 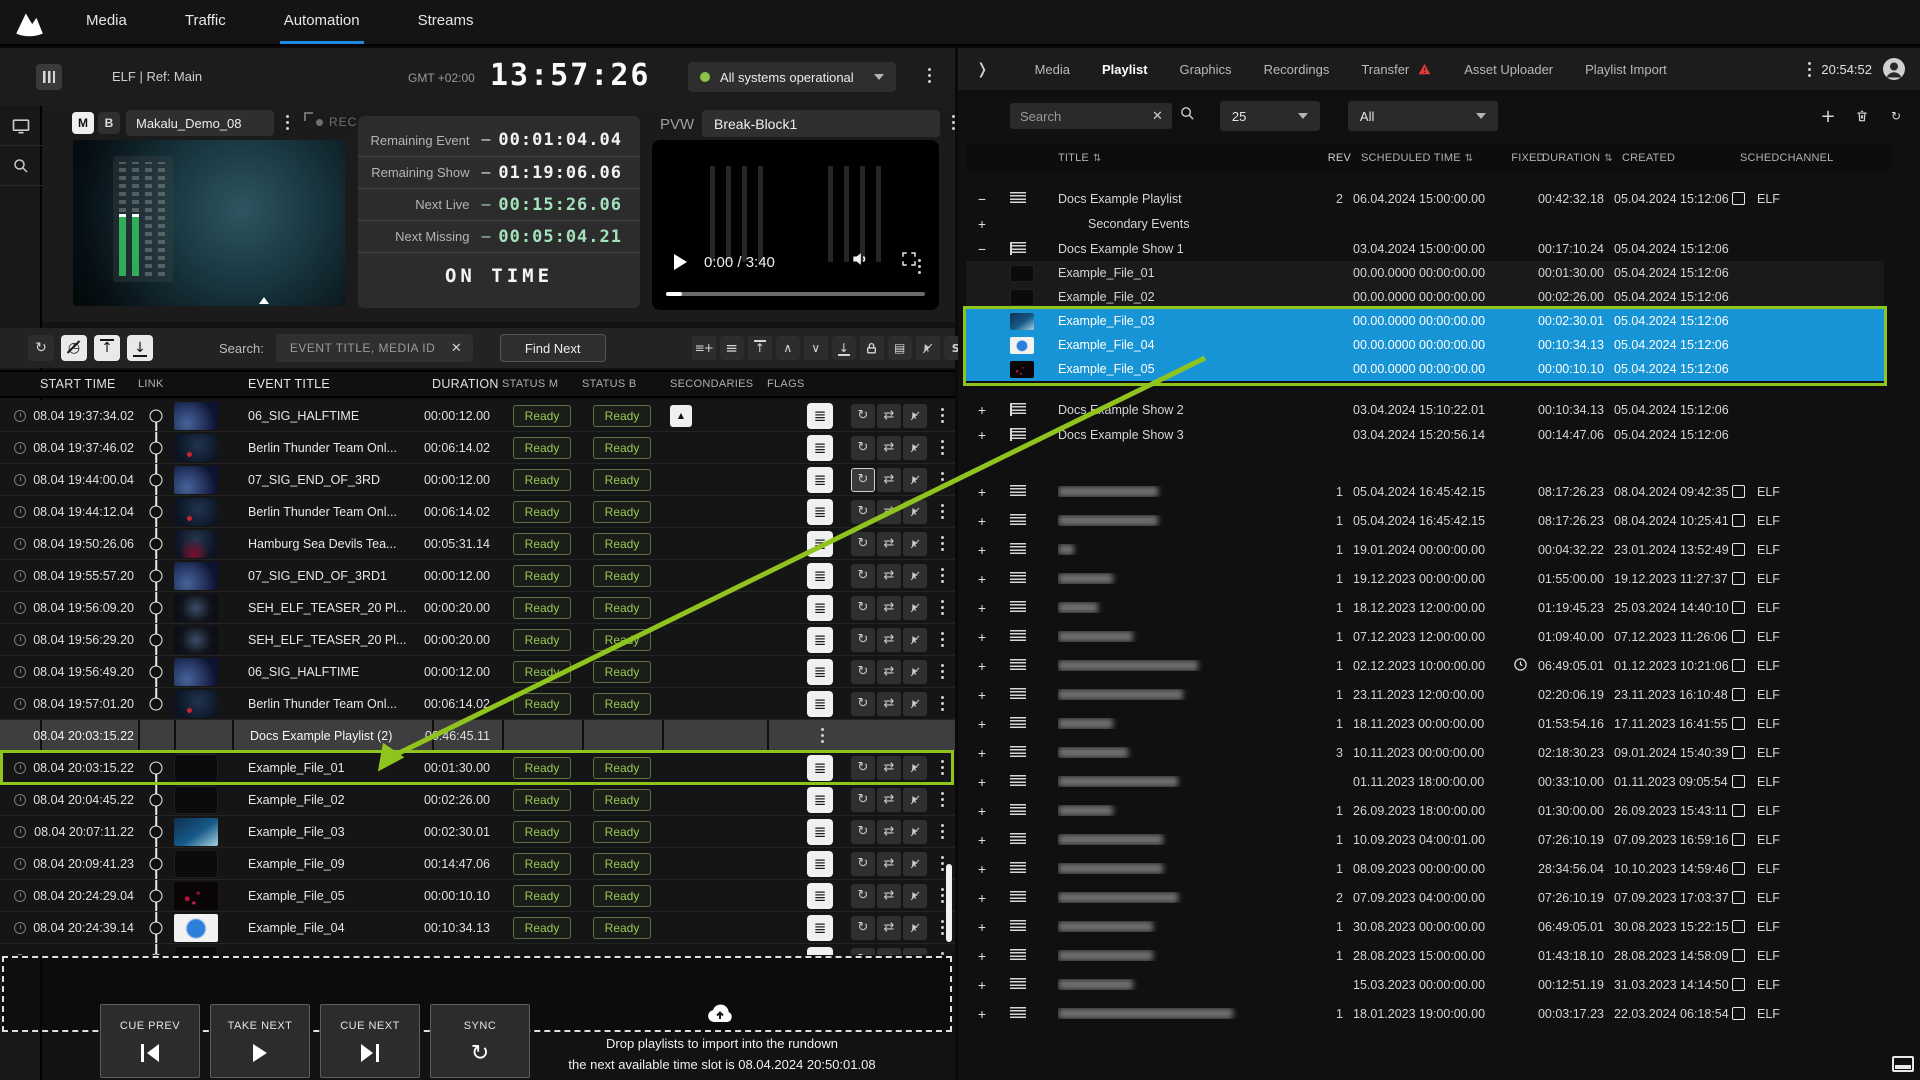 I want to click on disable-interaction-button, so click(x=927, y=348).